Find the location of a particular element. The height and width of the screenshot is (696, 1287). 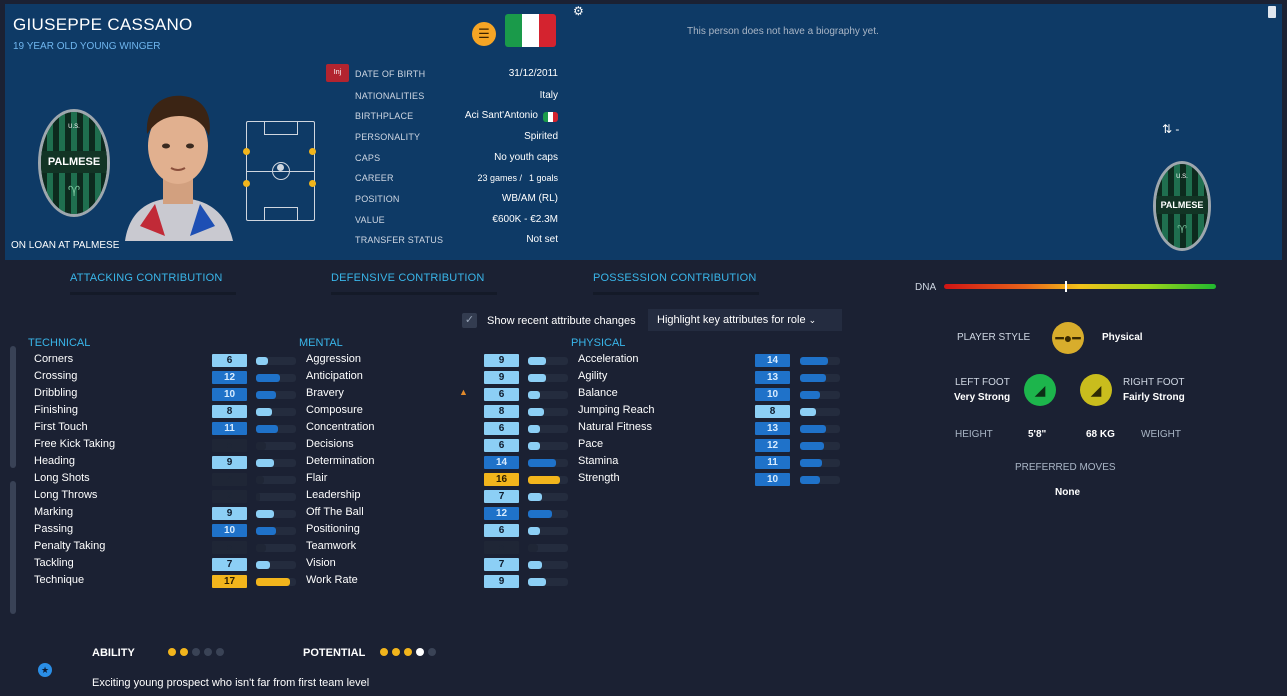

attribute-name: Crossing is located at coordinates (55, 376).